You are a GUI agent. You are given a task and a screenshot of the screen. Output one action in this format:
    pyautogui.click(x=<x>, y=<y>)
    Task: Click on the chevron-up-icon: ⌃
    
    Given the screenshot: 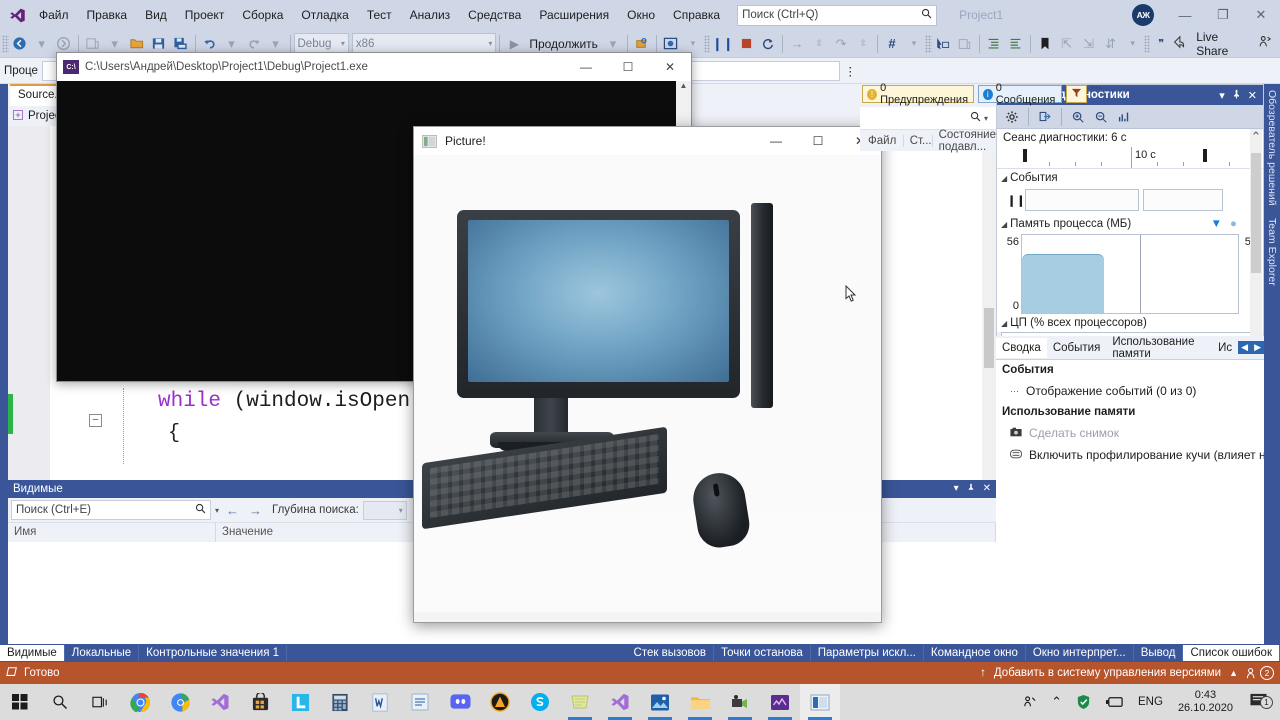 What is the action you would take?
    pyautogui.click(x=1056, y=702)
    